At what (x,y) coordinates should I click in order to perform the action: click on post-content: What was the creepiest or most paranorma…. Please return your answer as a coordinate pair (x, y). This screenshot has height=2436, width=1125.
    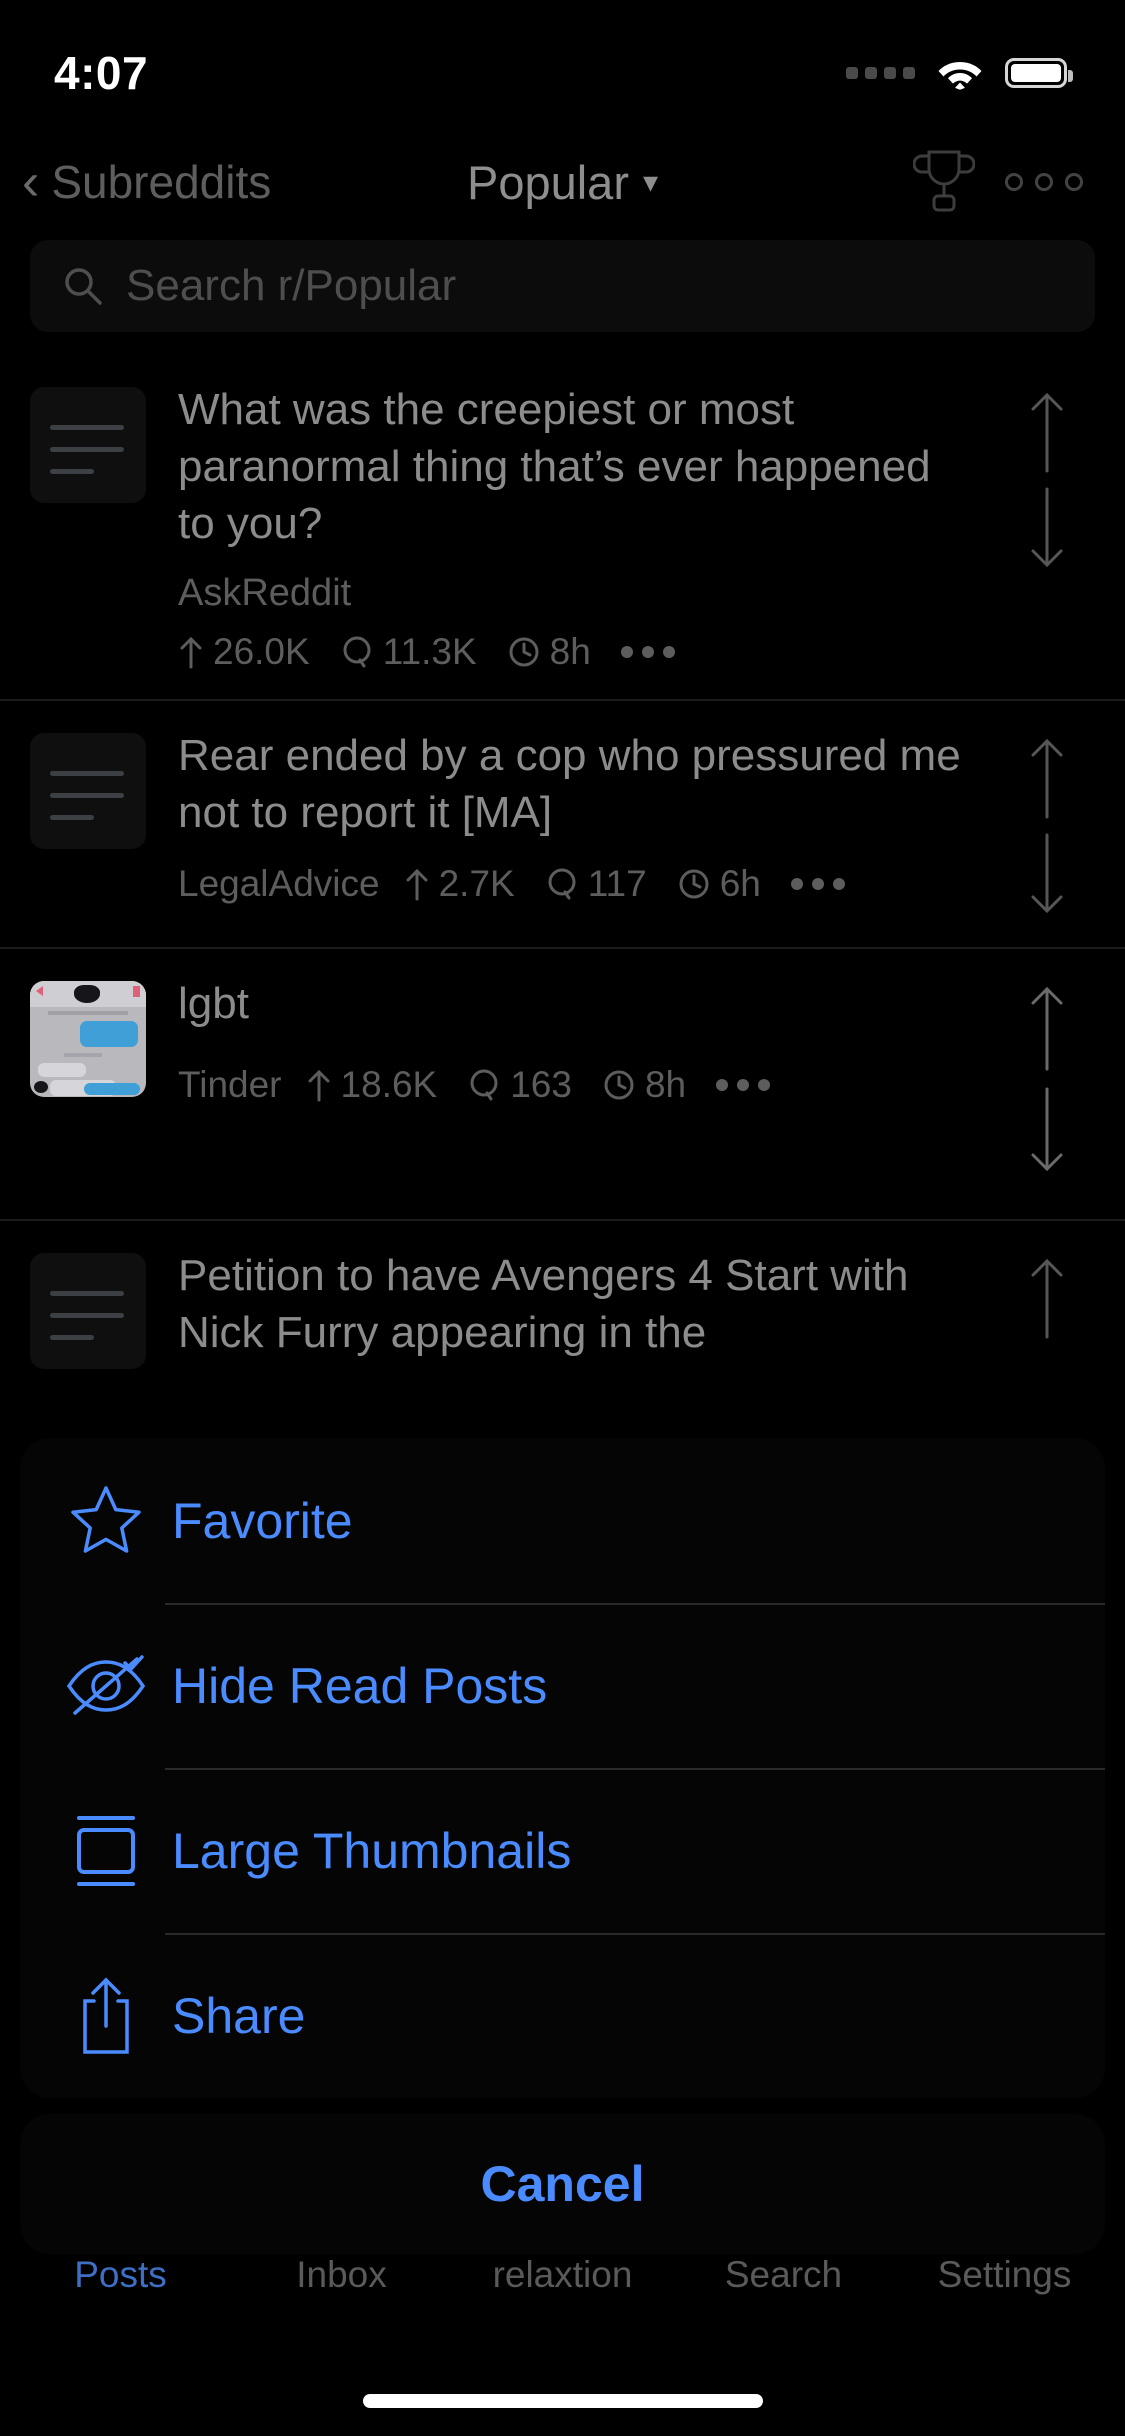
    Looking at the image, I should click on (572, 527).